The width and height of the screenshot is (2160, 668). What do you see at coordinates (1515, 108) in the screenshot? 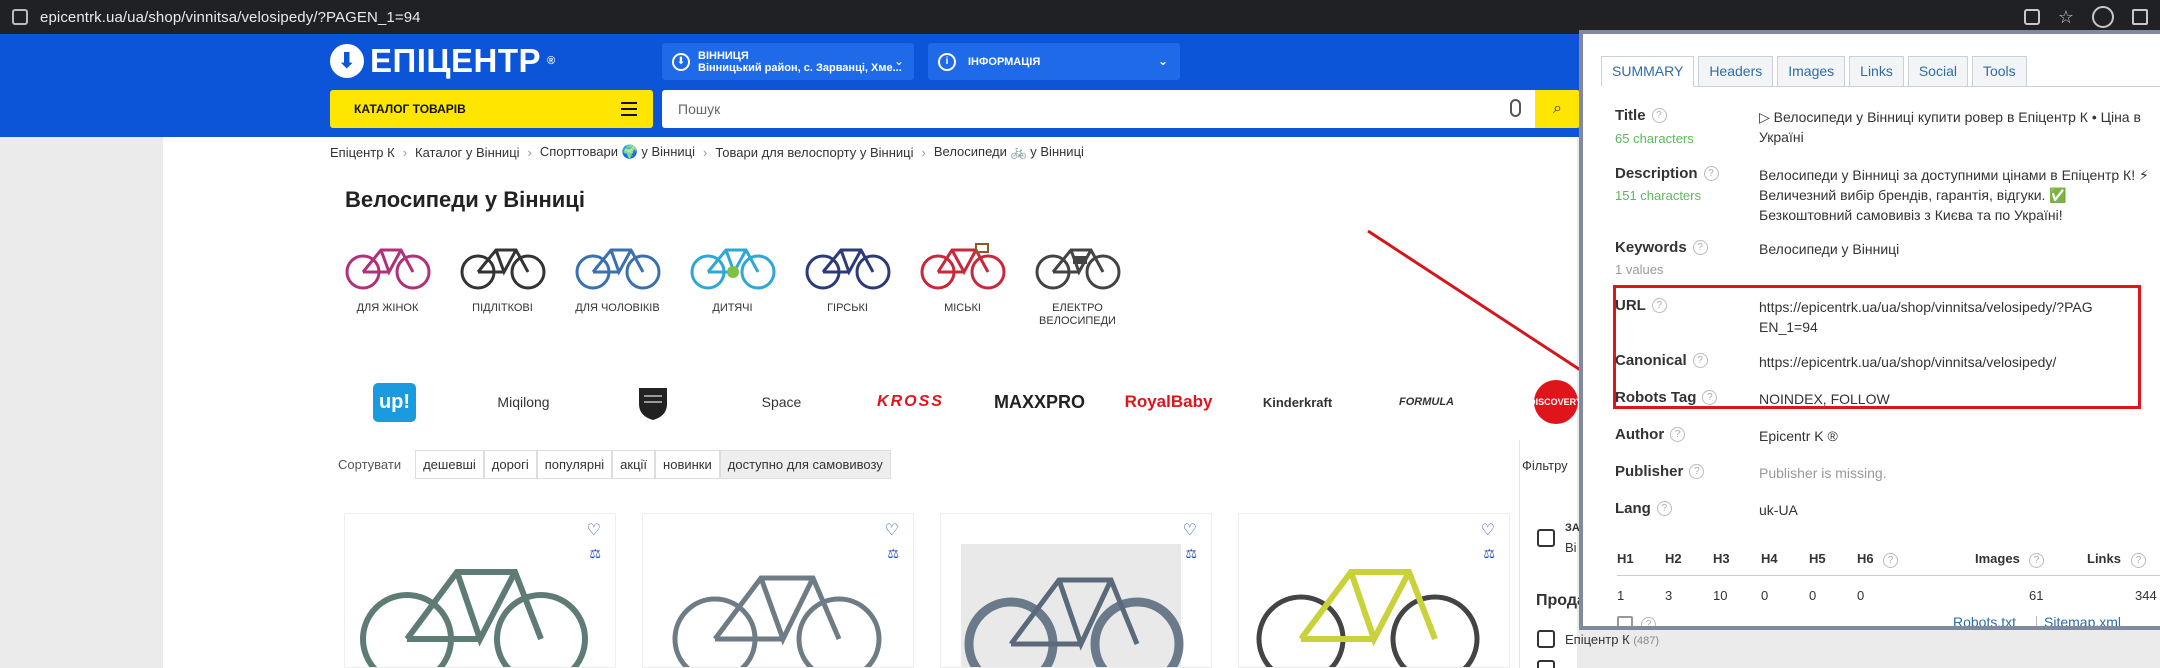
I see `microphone-icon` at bounding box center [1515, 108].